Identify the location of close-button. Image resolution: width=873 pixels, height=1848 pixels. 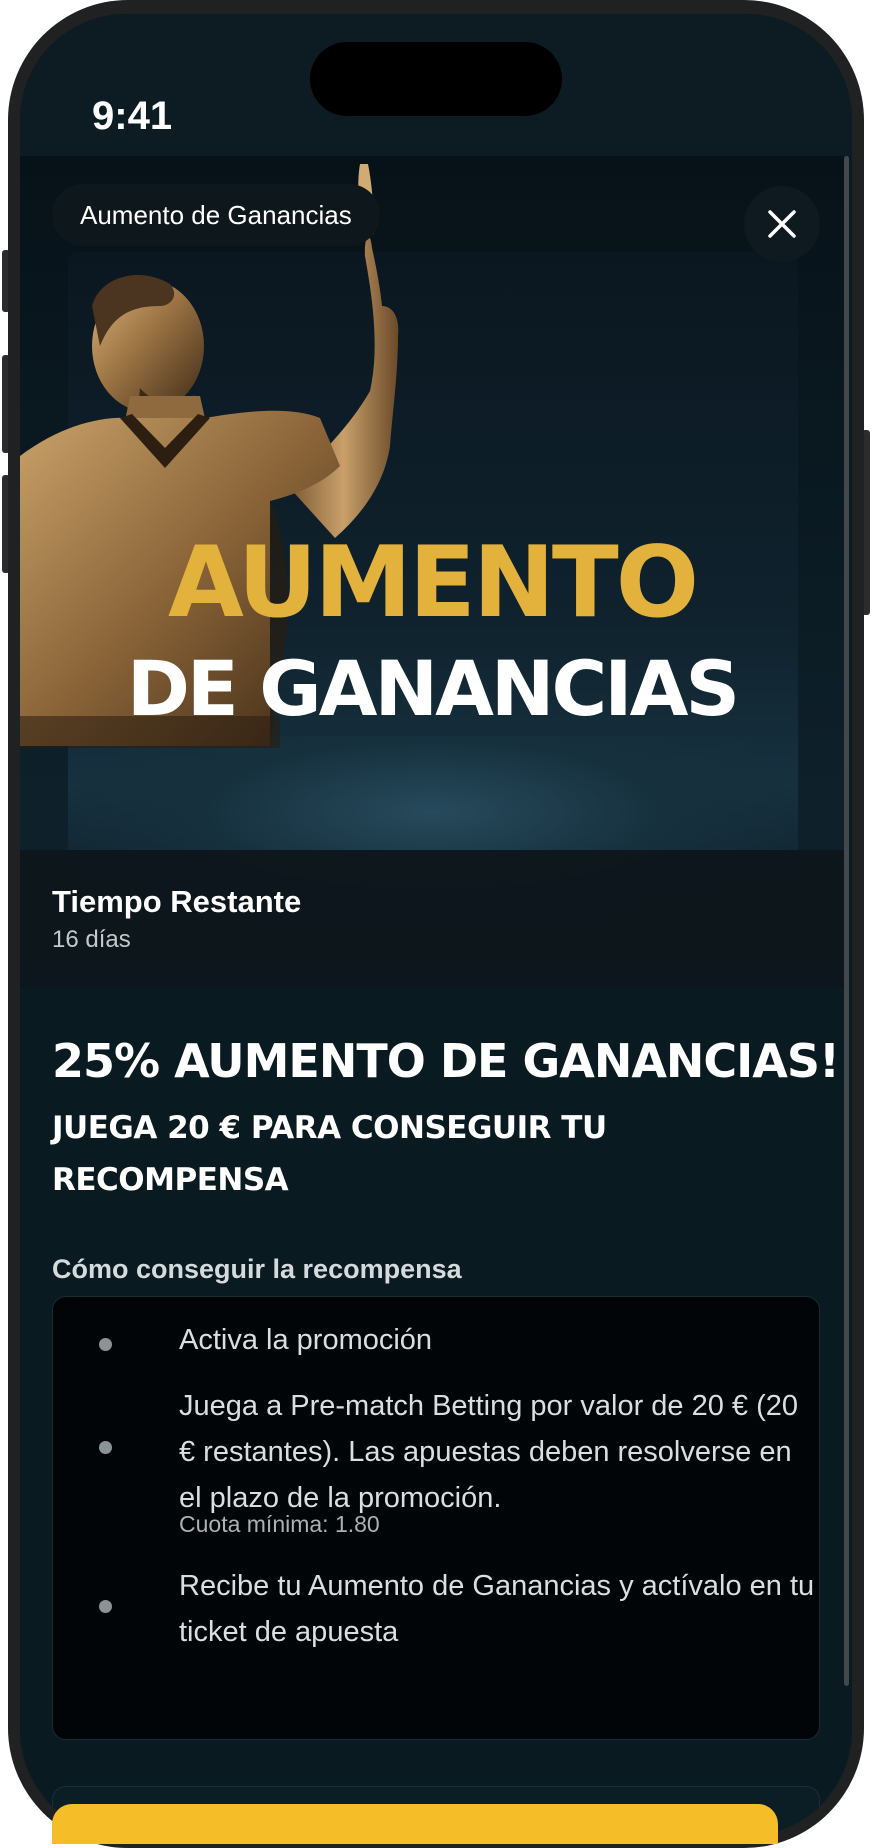
(782, 224).